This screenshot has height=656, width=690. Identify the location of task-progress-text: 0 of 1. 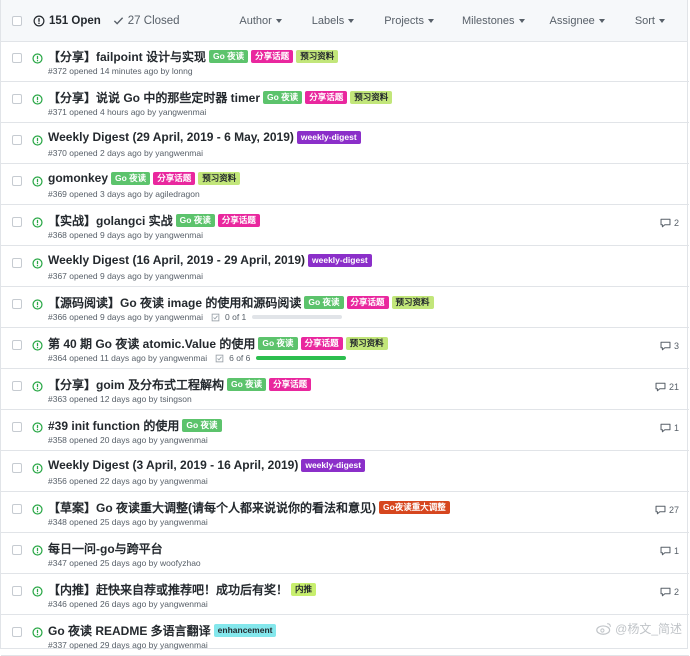
(236, 317).